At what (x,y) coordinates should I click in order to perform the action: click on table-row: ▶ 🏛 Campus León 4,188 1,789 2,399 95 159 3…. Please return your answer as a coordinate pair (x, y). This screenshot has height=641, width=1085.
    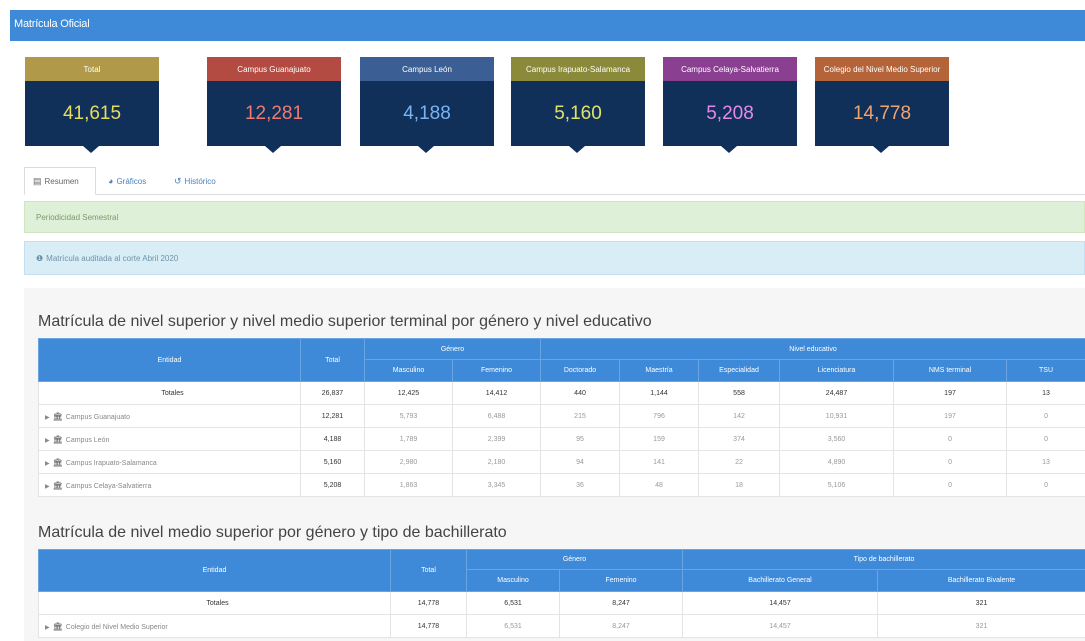
    Looking at the image, I should click on (561, 439).